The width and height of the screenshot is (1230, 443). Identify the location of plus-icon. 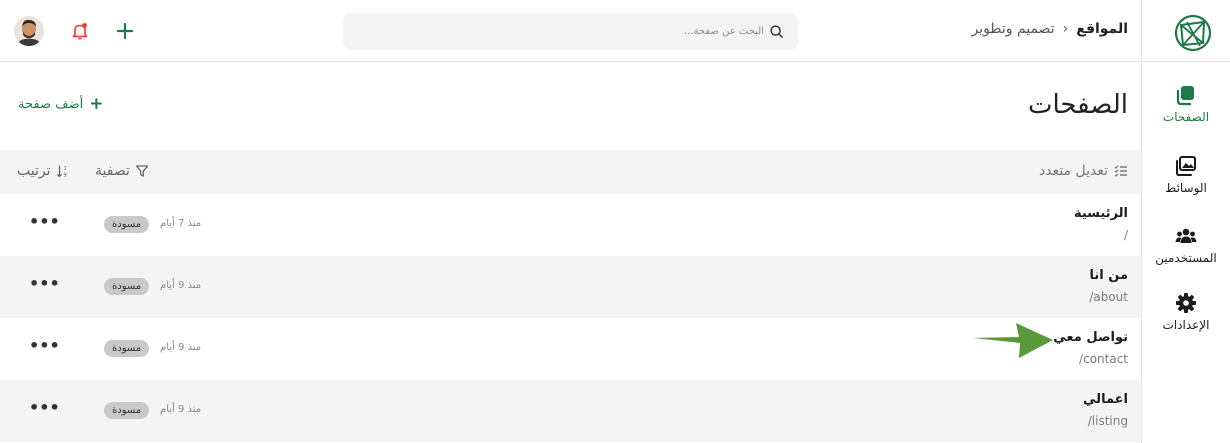
(125, 31).